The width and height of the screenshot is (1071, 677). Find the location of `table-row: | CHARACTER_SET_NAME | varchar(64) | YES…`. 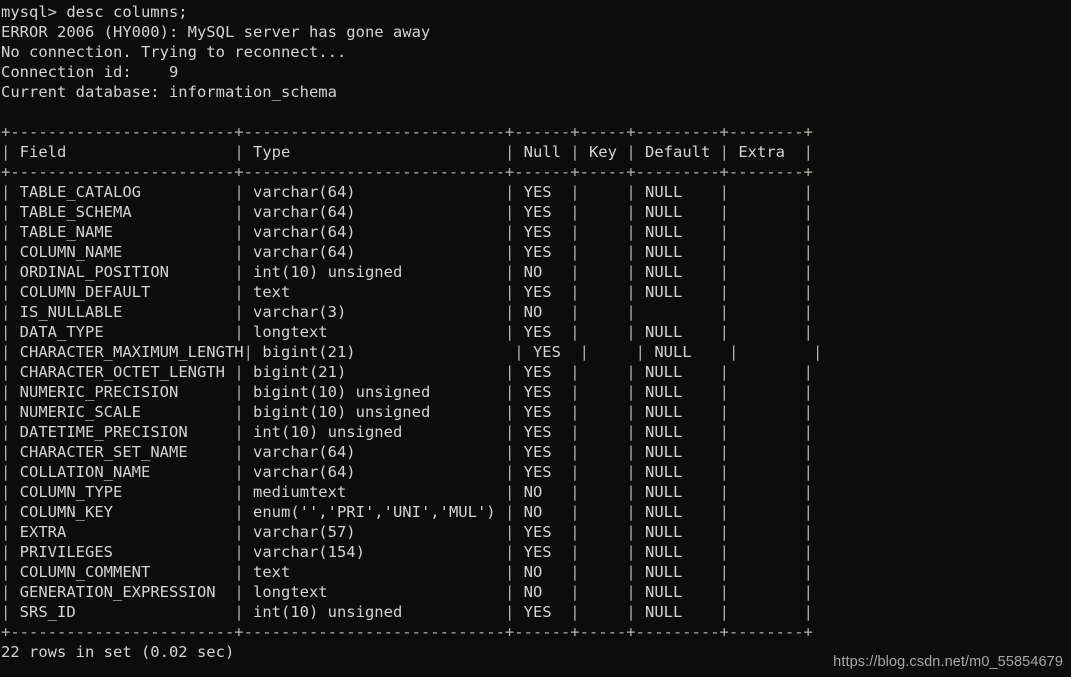

table-row: | CHARACTER_SET_NAME | varchar(64) | YES… is located at coordinates (407, 452).